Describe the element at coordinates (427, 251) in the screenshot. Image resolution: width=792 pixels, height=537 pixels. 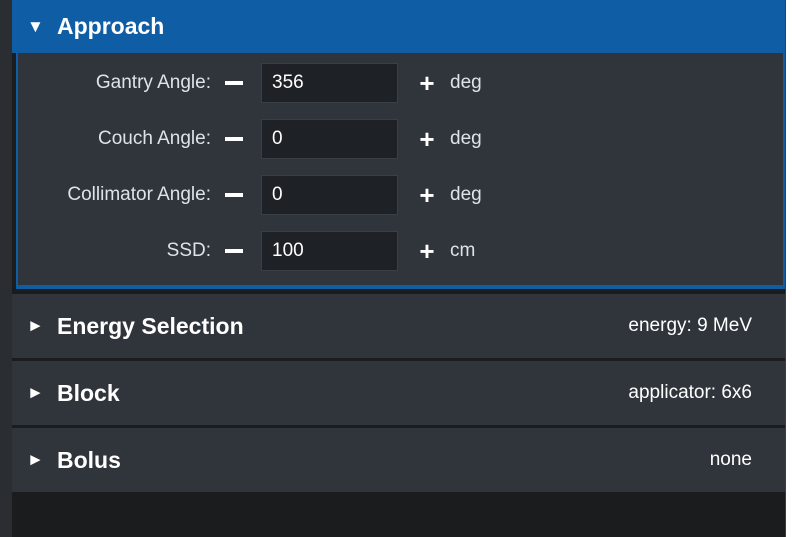
I see `ssd-increment-button: +` at that location.